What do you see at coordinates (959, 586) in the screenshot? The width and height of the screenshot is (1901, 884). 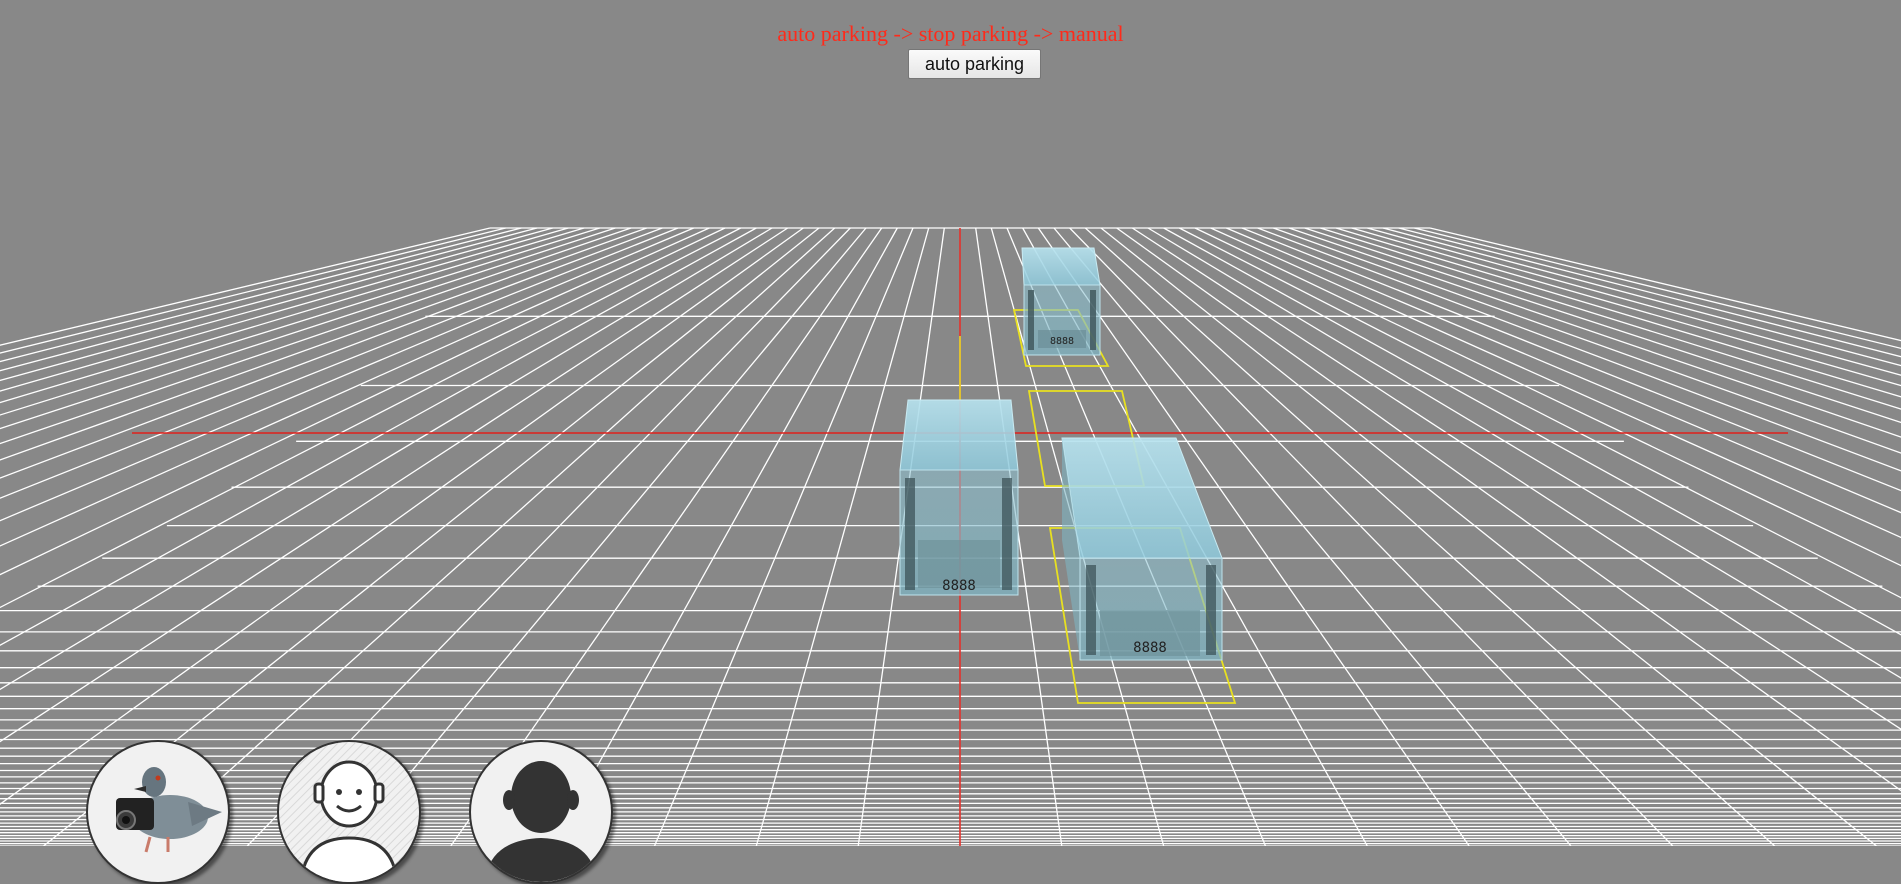 I see `plate-left: 8888` at bounding box center [959, 586].